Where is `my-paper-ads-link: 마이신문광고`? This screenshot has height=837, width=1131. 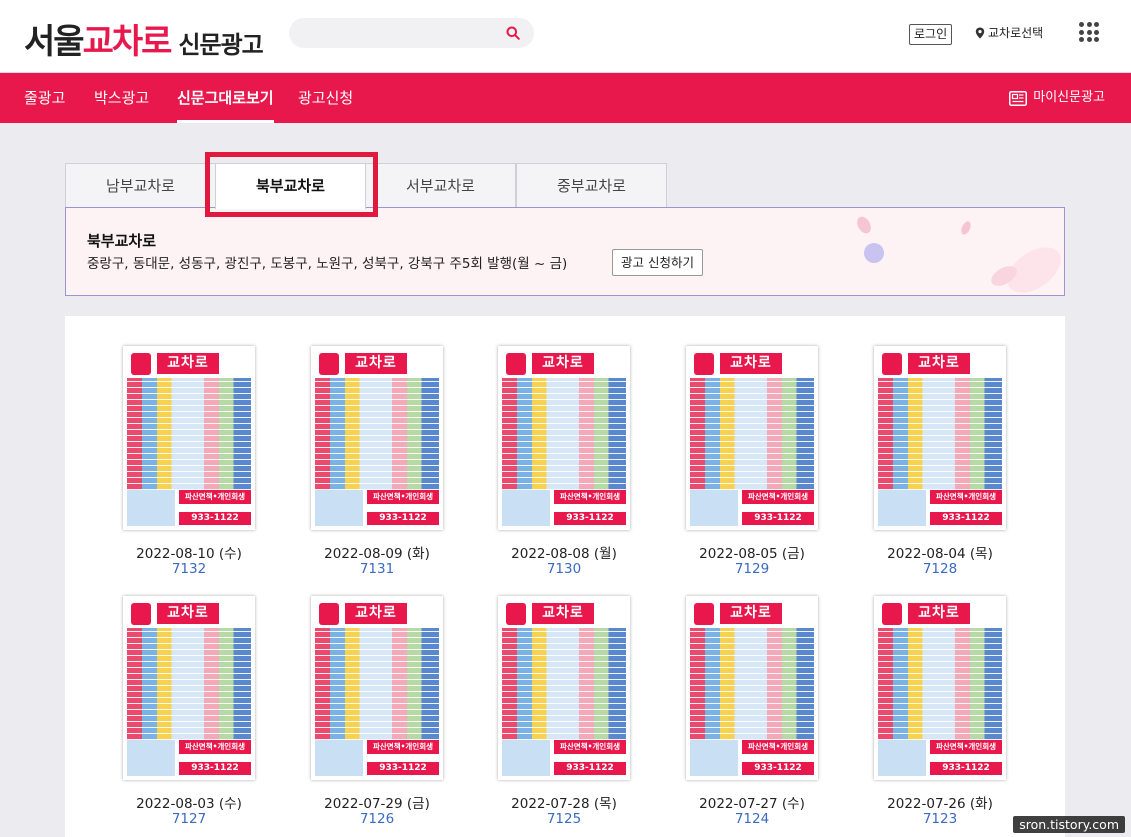 my-paper-ads-link: 마이신문광고 is located at coordinates (1057, 98).